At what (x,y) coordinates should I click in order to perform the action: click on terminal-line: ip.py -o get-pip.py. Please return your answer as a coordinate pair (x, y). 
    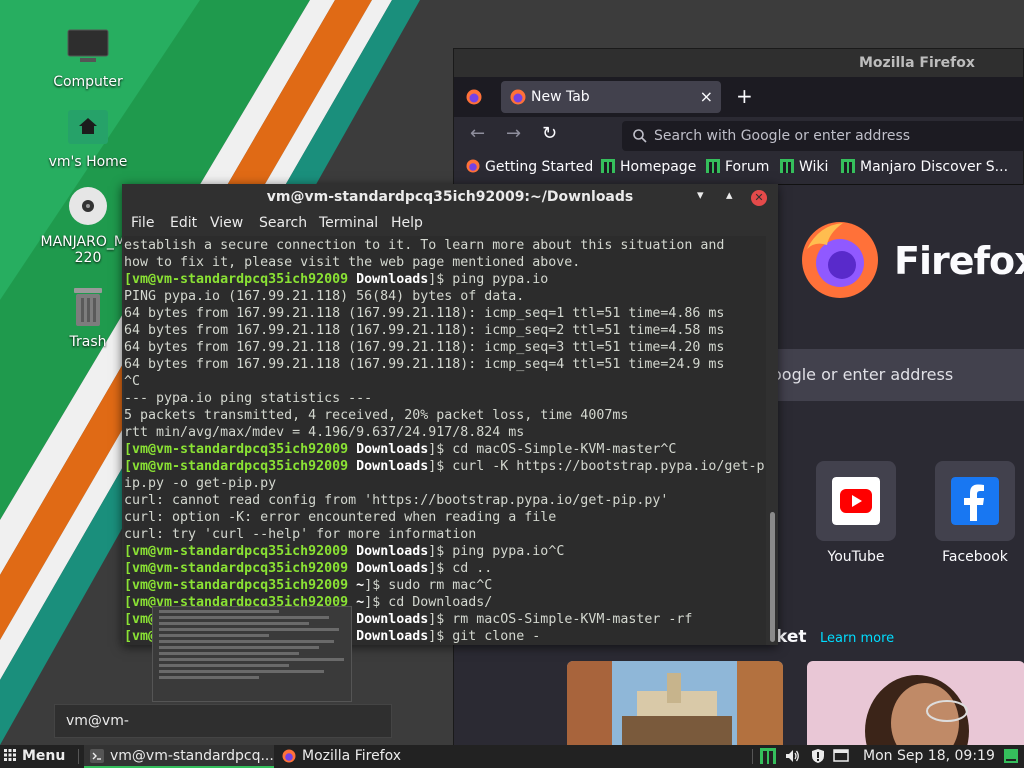
    Looking at the image, I should click on (445, 483).